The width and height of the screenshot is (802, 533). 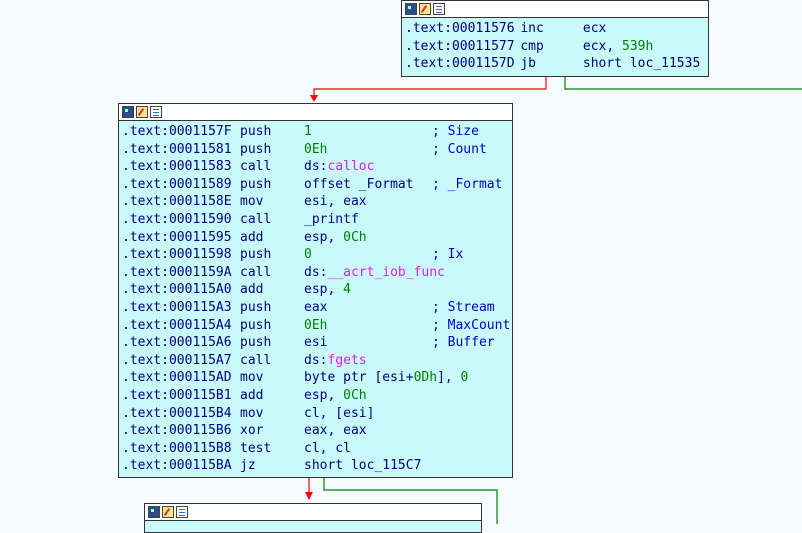 I want to click on address: .text:000115B8, so click(x=181, y=449).